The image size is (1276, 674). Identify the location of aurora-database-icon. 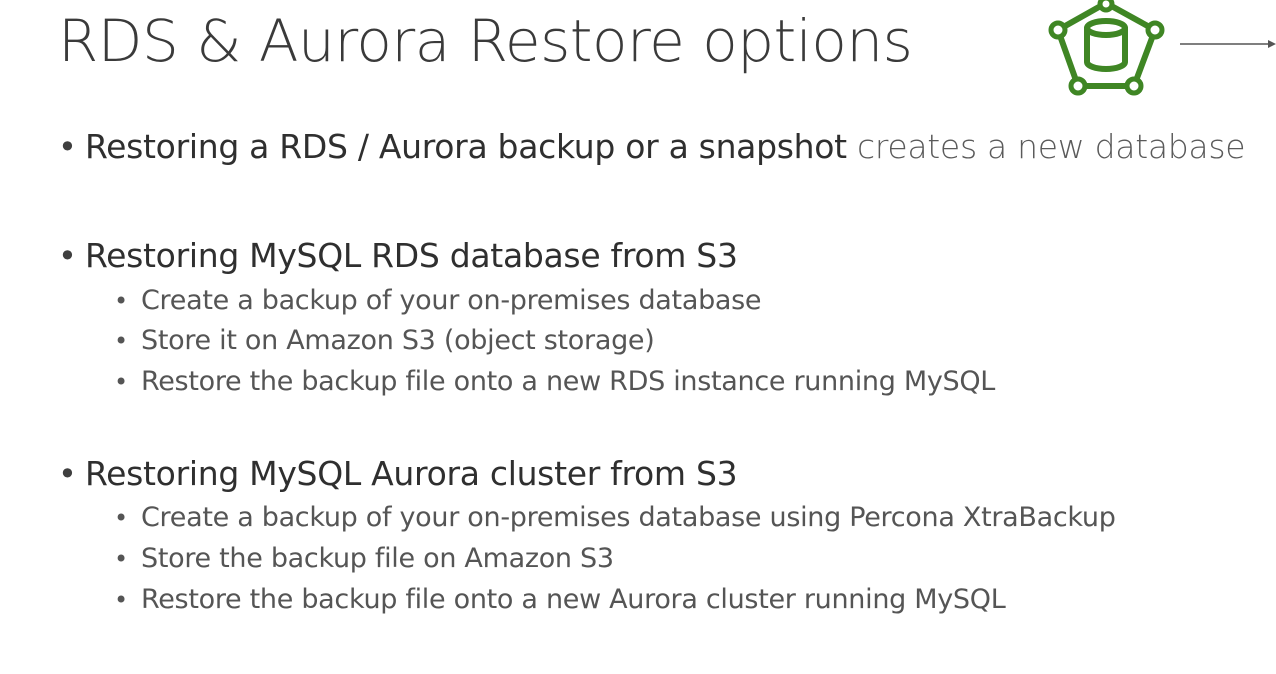
(1106, 48).